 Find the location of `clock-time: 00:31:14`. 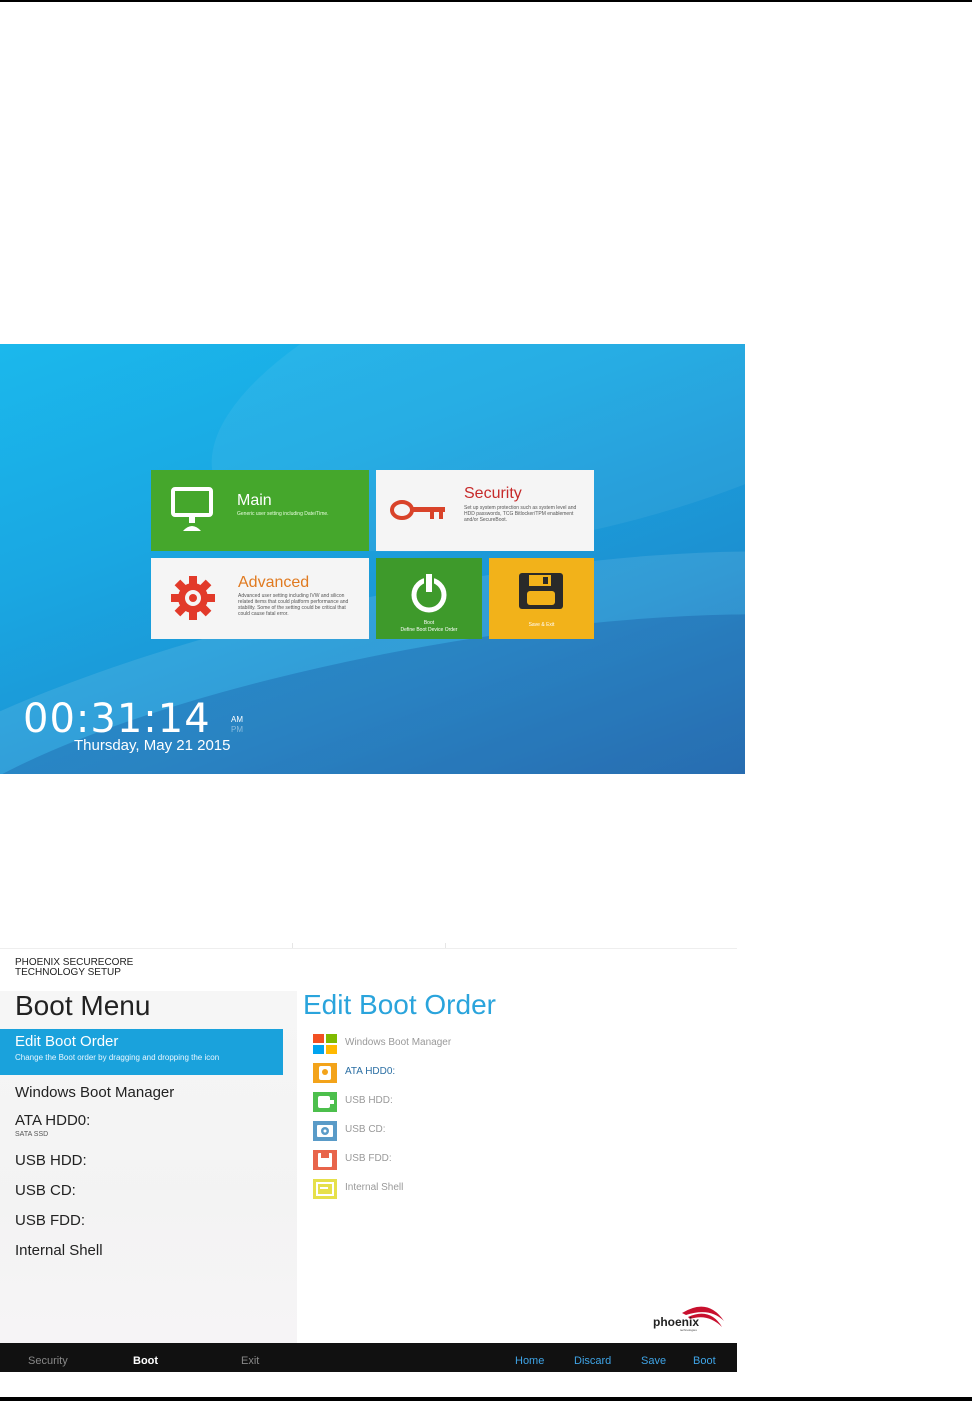

clock-time: 00:31:14 is located at coordinates (117, 719).